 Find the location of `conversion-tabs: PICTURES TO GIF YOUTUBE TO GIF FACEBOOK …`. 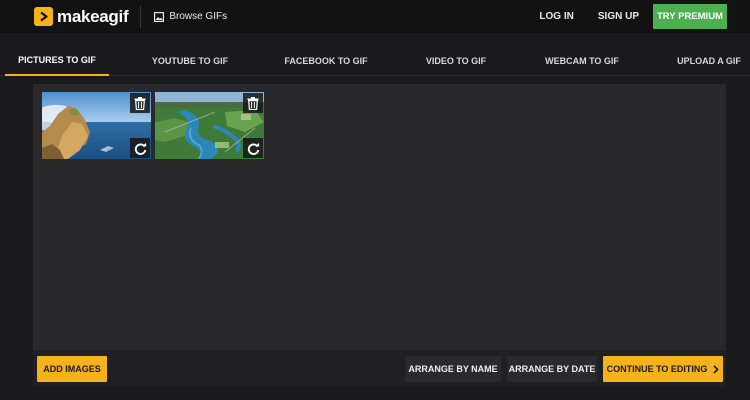

conversion-tabs: PICTURES TO GIF YOUTUBE TO GIF FACEBOOK … is located at coordinates (375, 61).